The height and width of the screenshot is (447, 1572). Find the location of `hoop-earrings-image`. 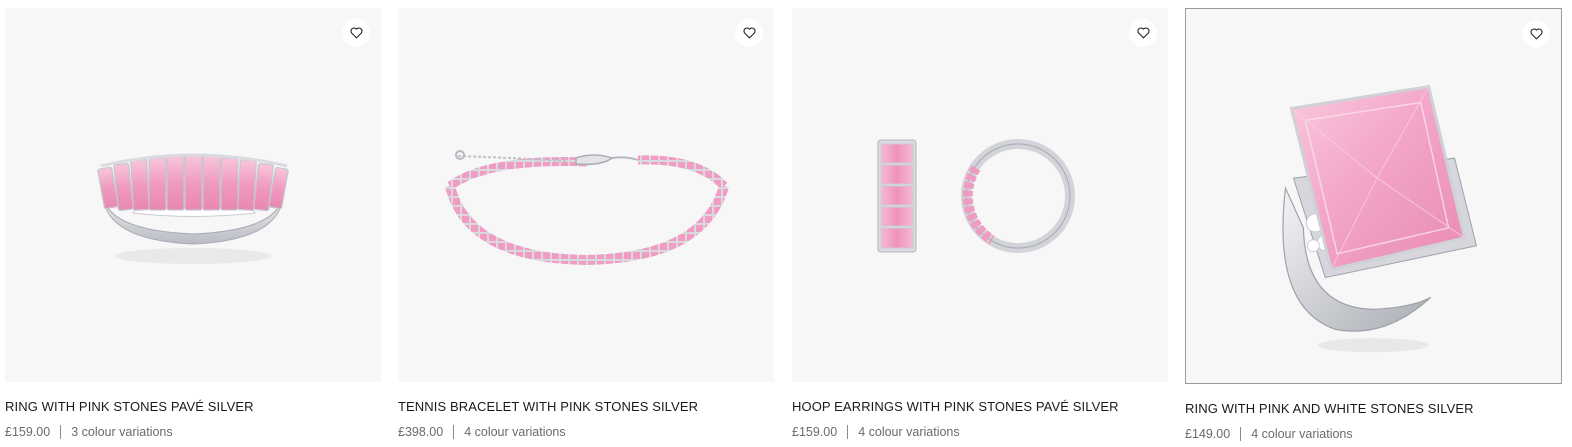

hoop-earrings-image is located at coordinates (976, 196).